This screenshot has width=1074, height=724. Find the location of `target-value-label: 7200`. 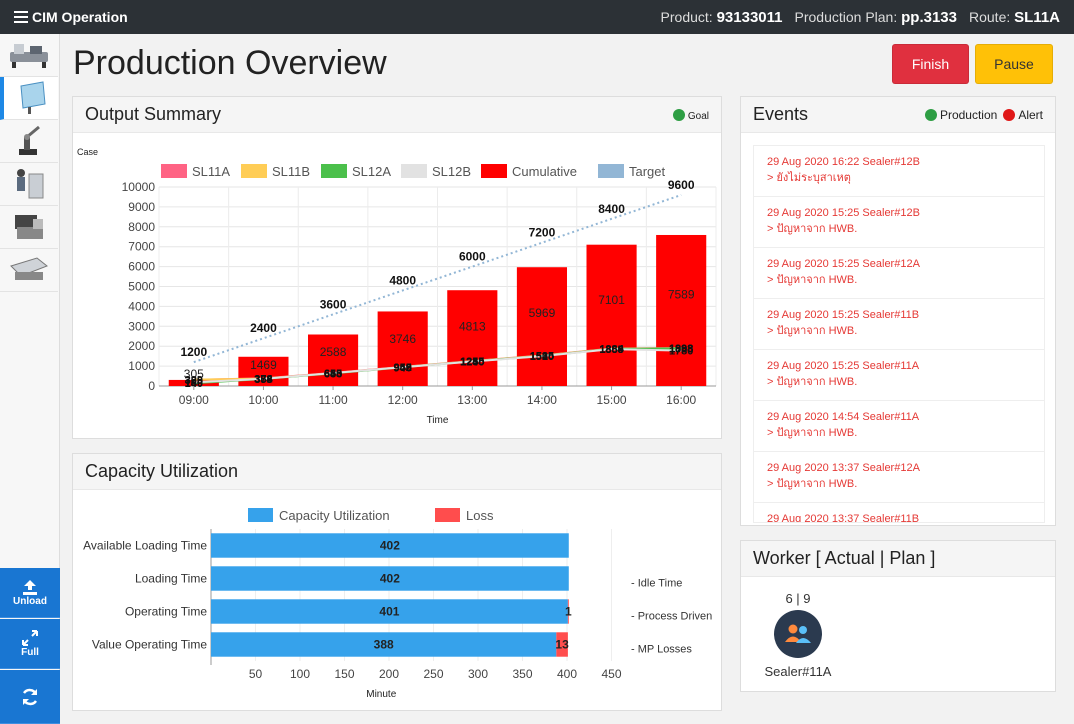

target-value-label: 7200 is located at coordinates (542, 233).